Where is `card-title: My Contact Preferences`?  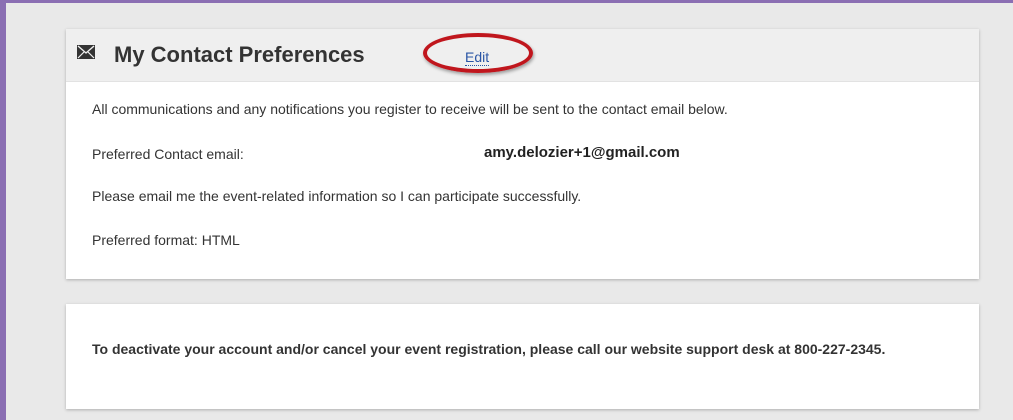
card-title: My Contact Preferences is located at coordinates (239, 54).